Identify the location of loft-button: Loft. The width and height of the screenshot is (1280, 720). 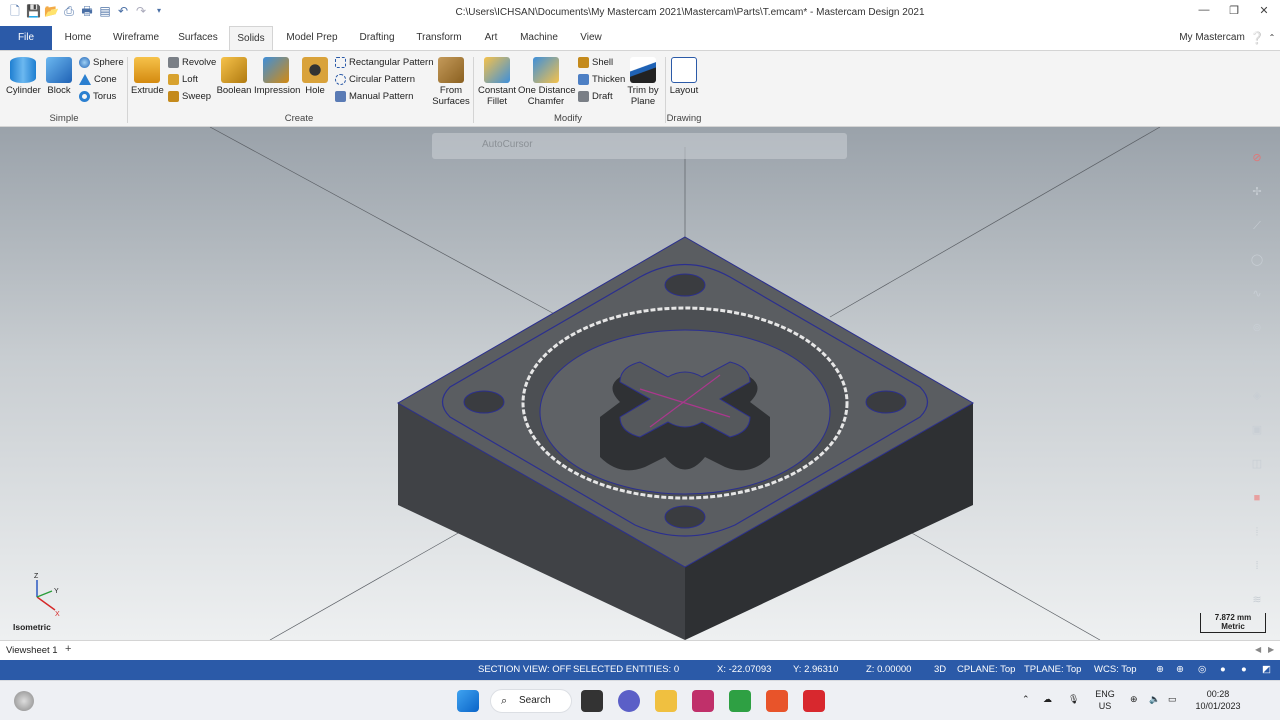
(183, 79).